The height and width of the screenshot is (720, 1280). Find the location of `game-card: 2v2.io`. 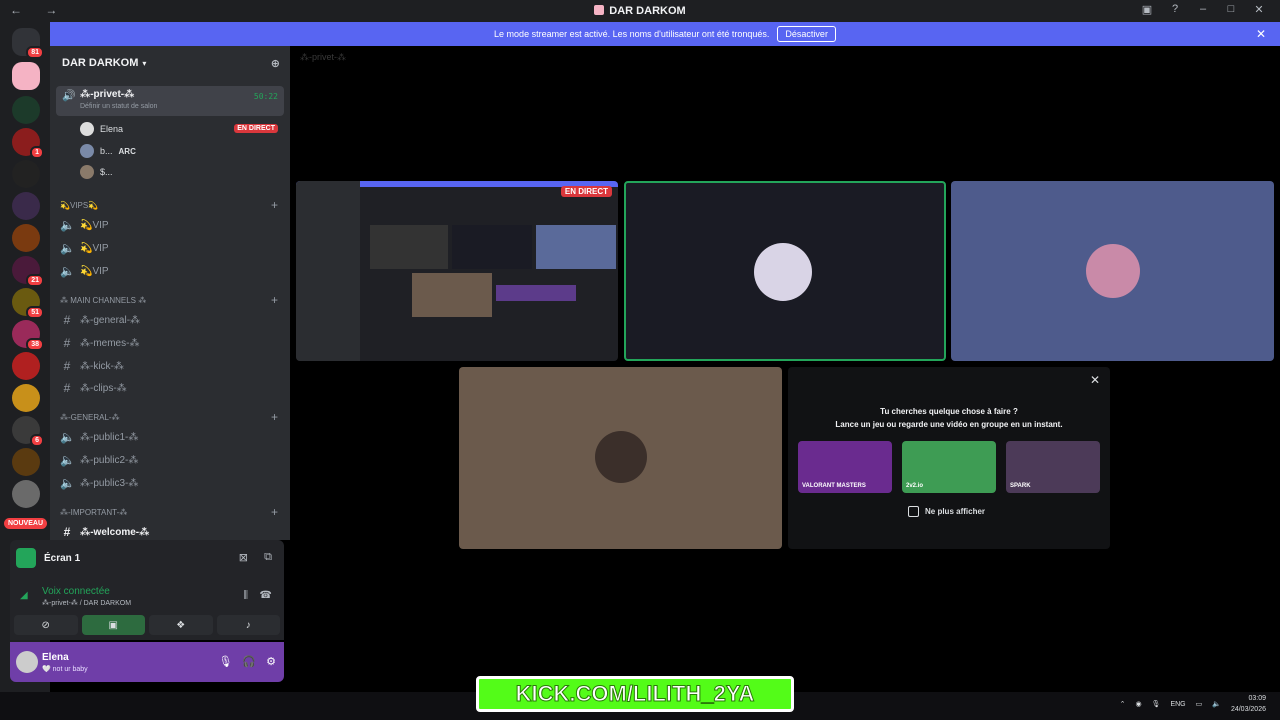

game-card: 2v2.io is located at coordinates (949, 467).